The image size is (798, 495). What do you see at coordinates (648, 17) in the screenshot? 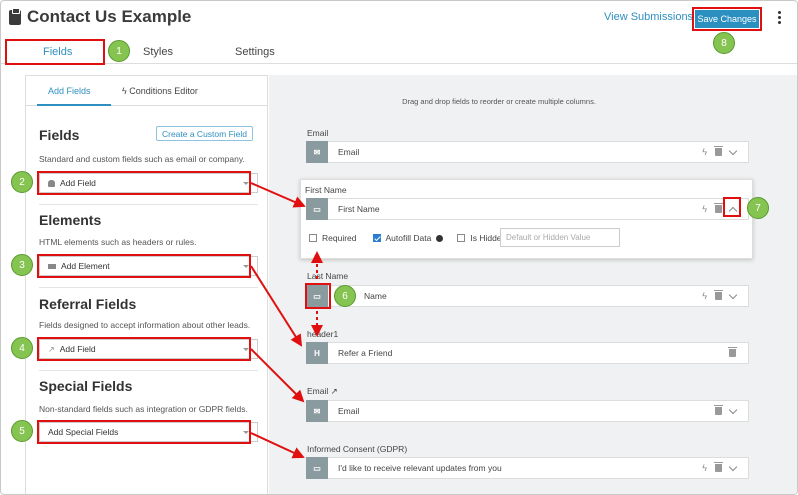
I see `view-submissions-link: View Submissions` at bounding box center [648, 17].